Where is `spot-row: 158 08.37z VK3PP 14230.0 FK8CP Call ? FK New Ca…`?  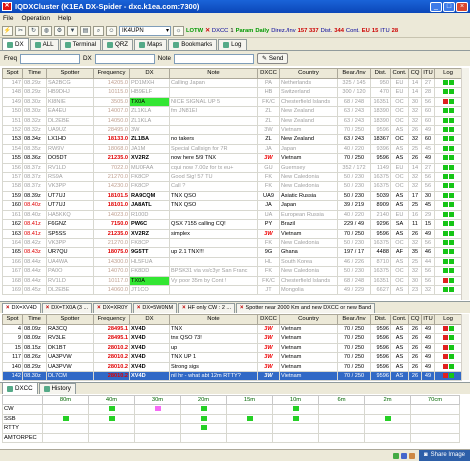 spot-row: 158 08.37z VK3PP 14230.0 FK8CP Call ? FK New Ca… is located at coordinates (232, 186).